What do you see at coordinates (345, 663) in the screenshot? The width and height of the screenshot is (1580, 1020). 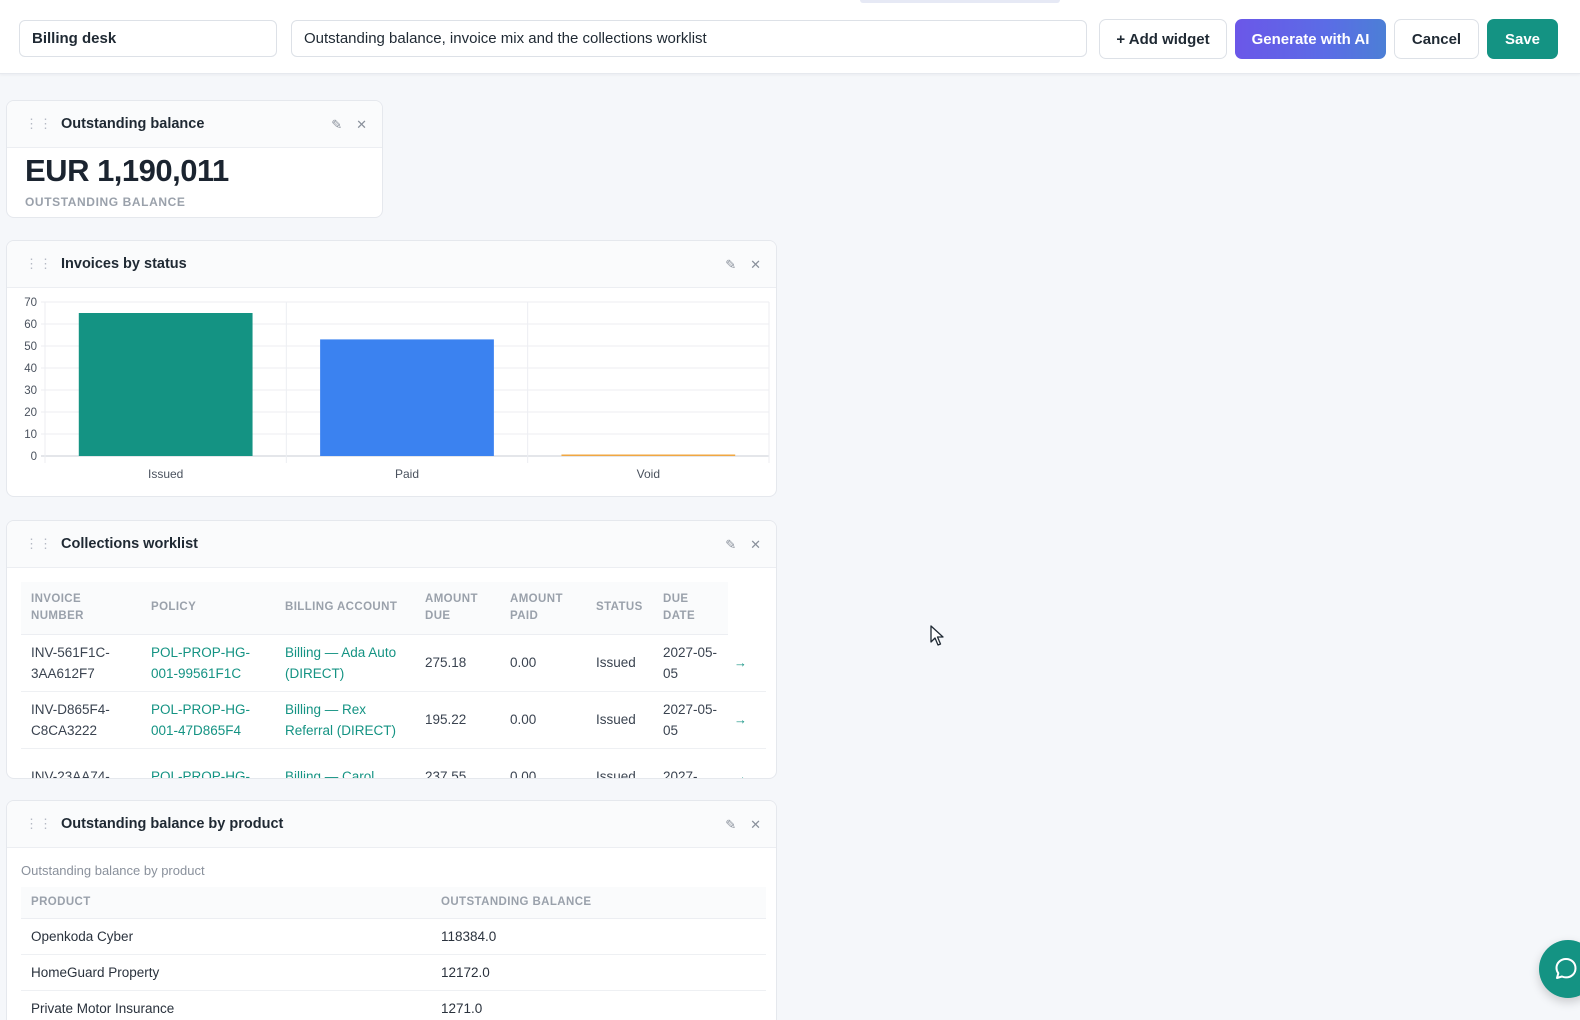 I see `billing-account-link: Billing — Ada Auto (DIRECT)` at bounding box center [345, 663].